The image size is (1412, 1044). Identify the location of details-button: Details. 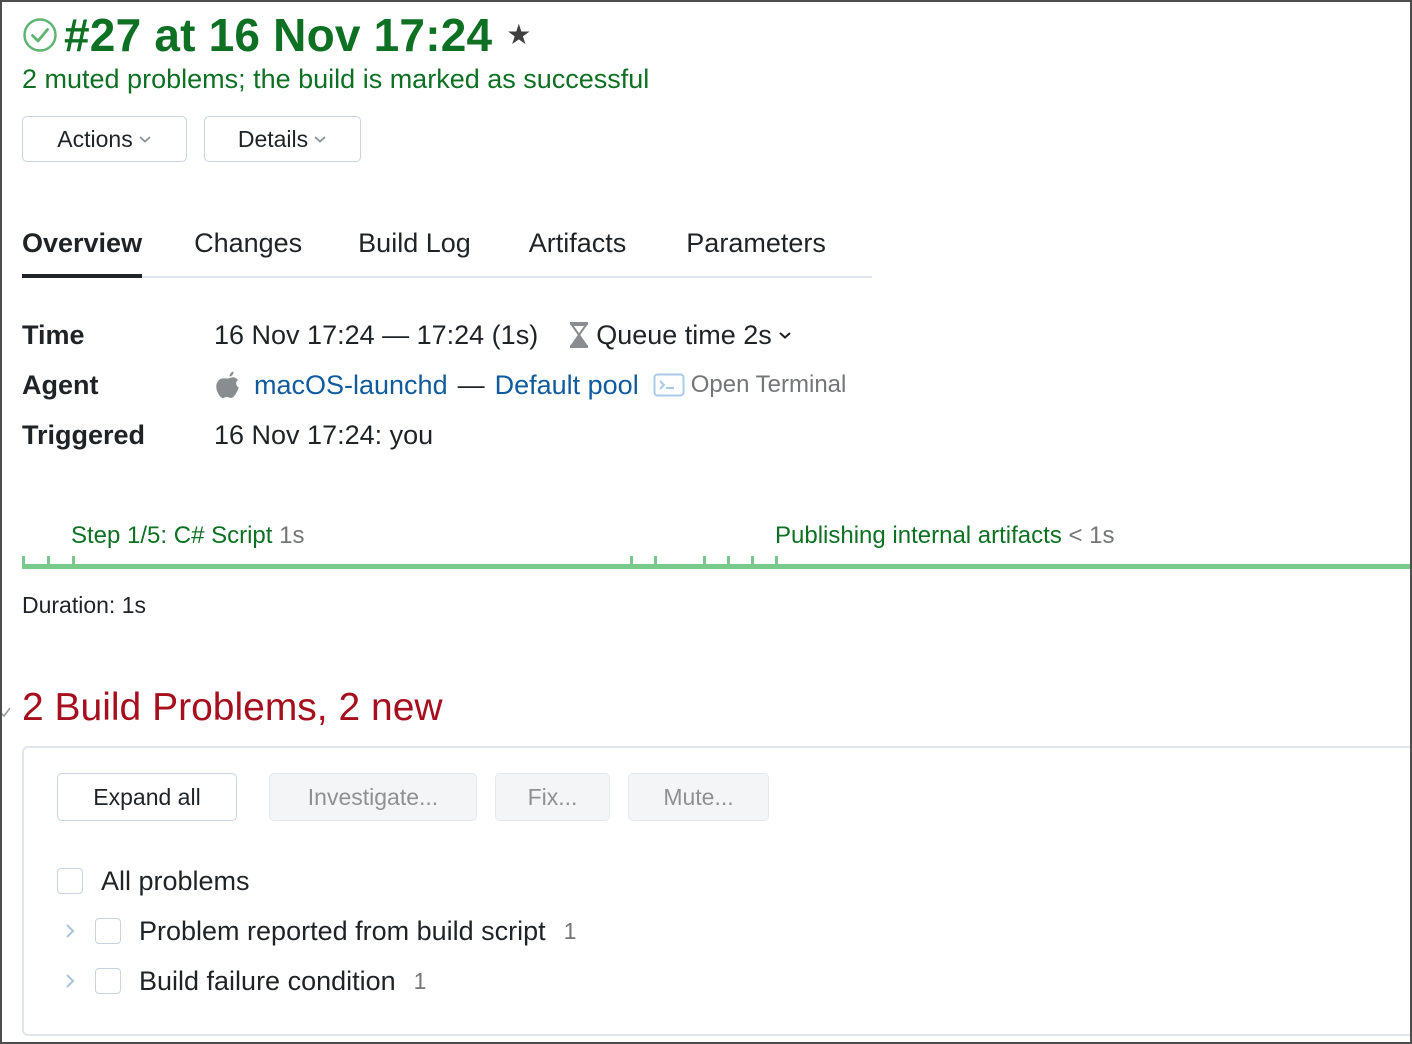
(282, 139).